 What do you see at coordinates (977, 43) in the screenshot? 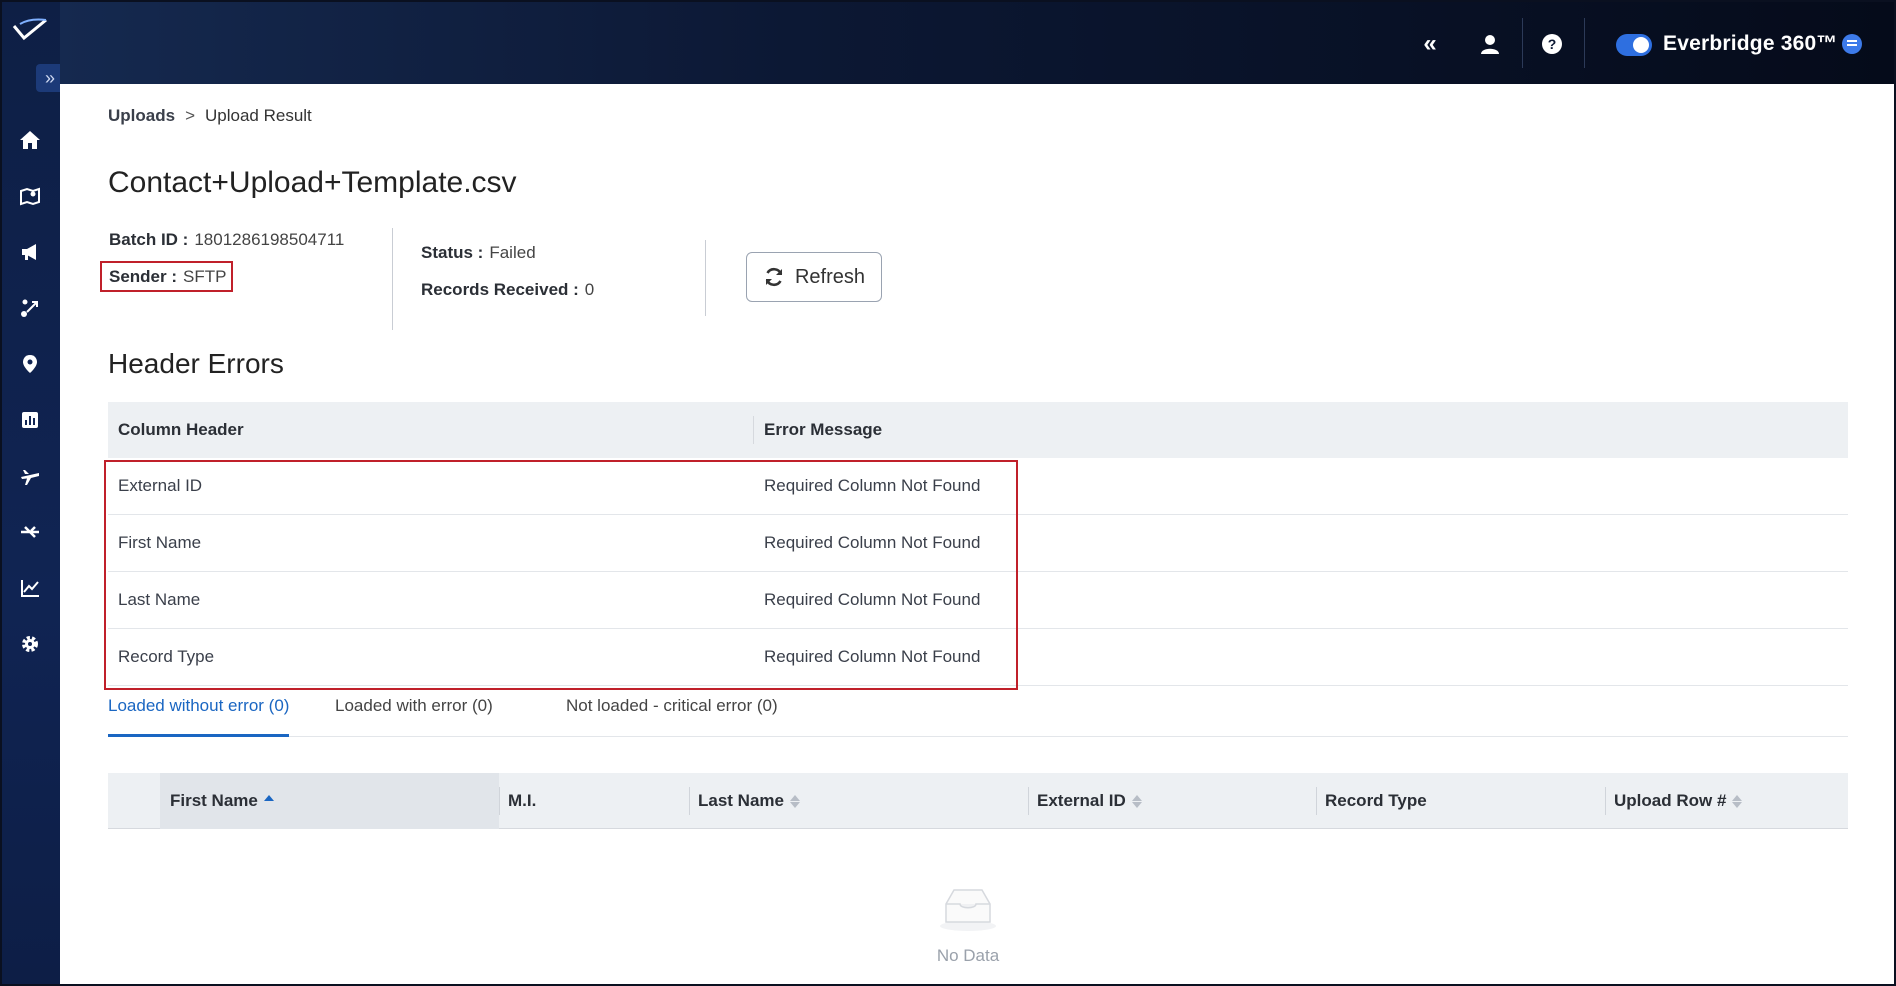
I see `top-navigation-bar: « ? Everbridge 360™` at bounding box center [977, 43].